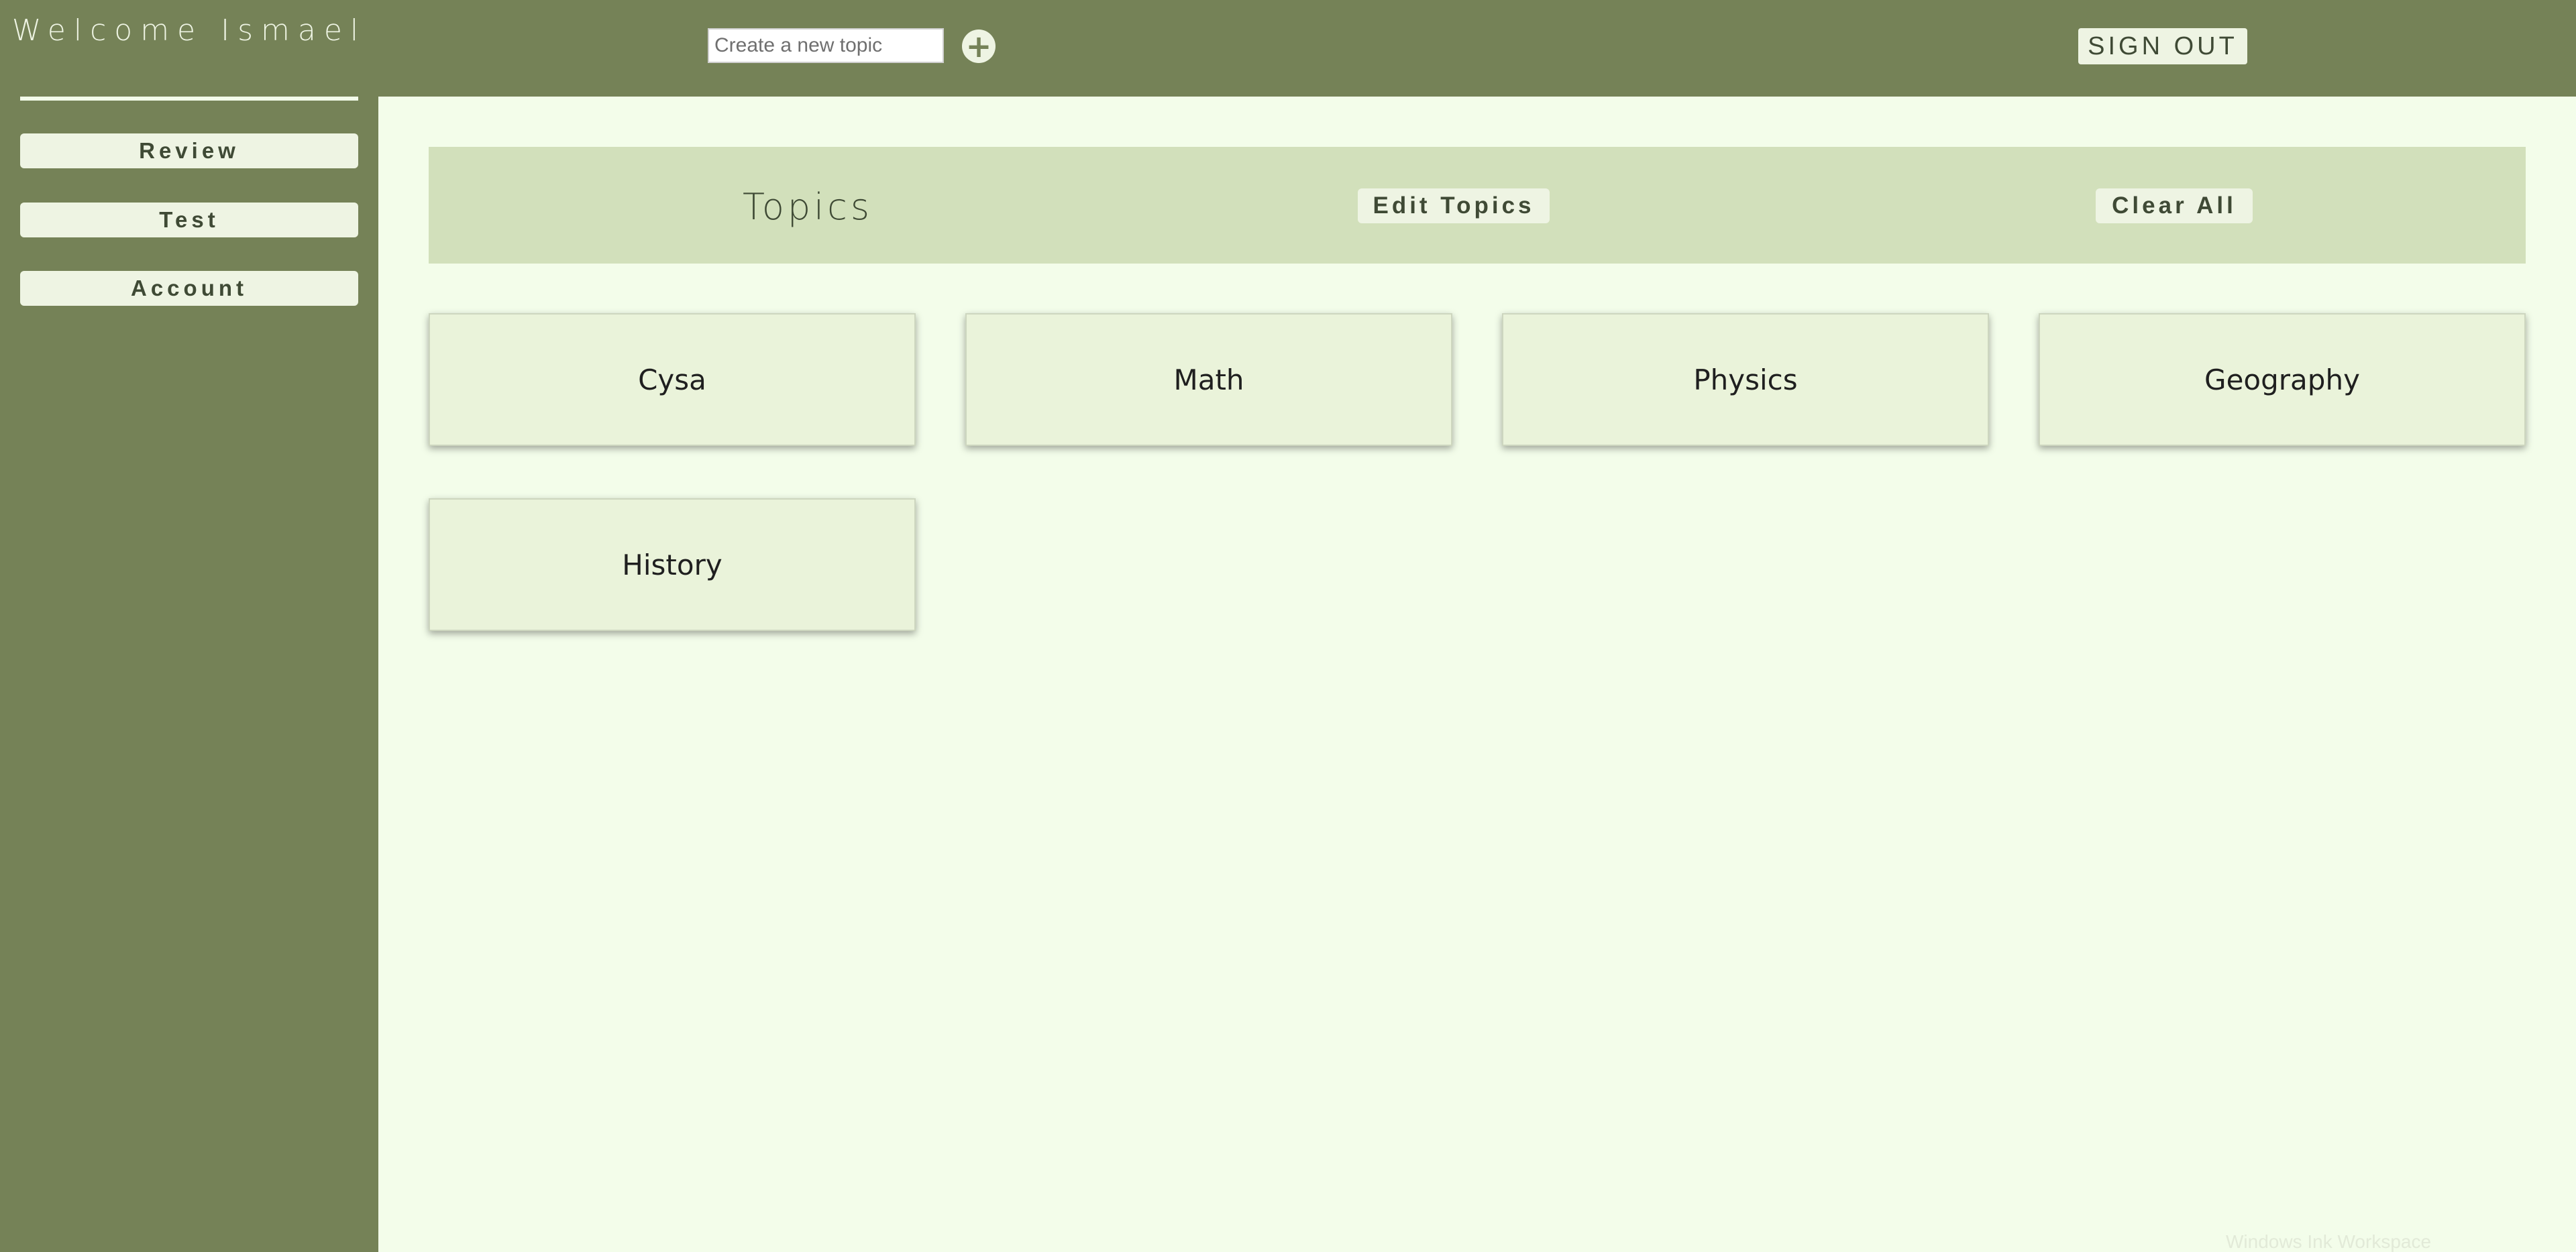 Image resolution: width=2576 pixels, height=1252 pixels. I want to click on new-topic-input, so click(826, 45).